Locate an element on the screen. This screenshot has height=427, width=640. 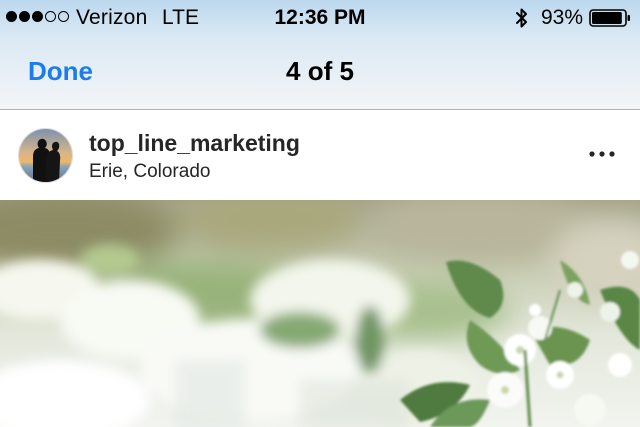
page-counter-title: 4 of 5 is located at coordinates (320, 71).